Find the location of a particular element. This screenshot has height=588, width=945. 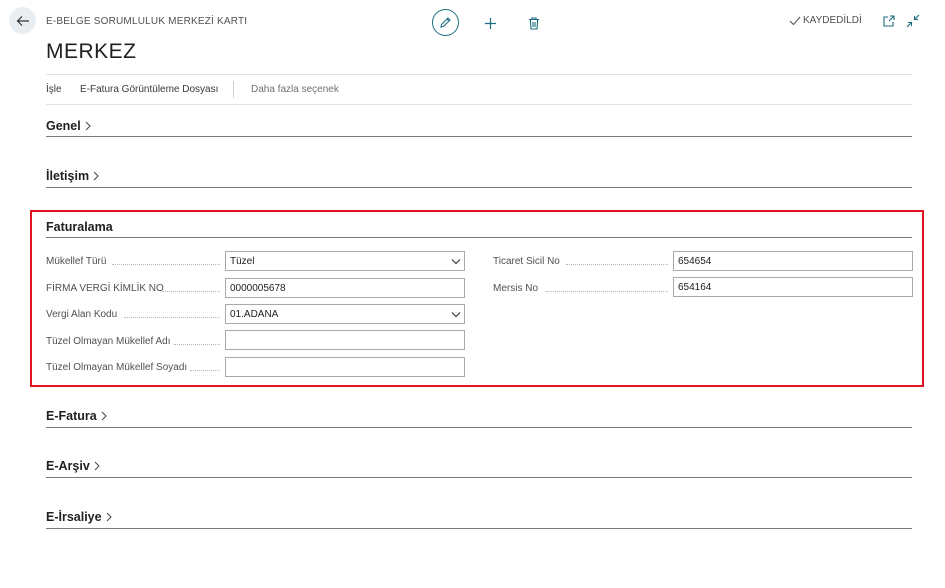

page-title: MERKEZ is located at coordinates (91, 51).